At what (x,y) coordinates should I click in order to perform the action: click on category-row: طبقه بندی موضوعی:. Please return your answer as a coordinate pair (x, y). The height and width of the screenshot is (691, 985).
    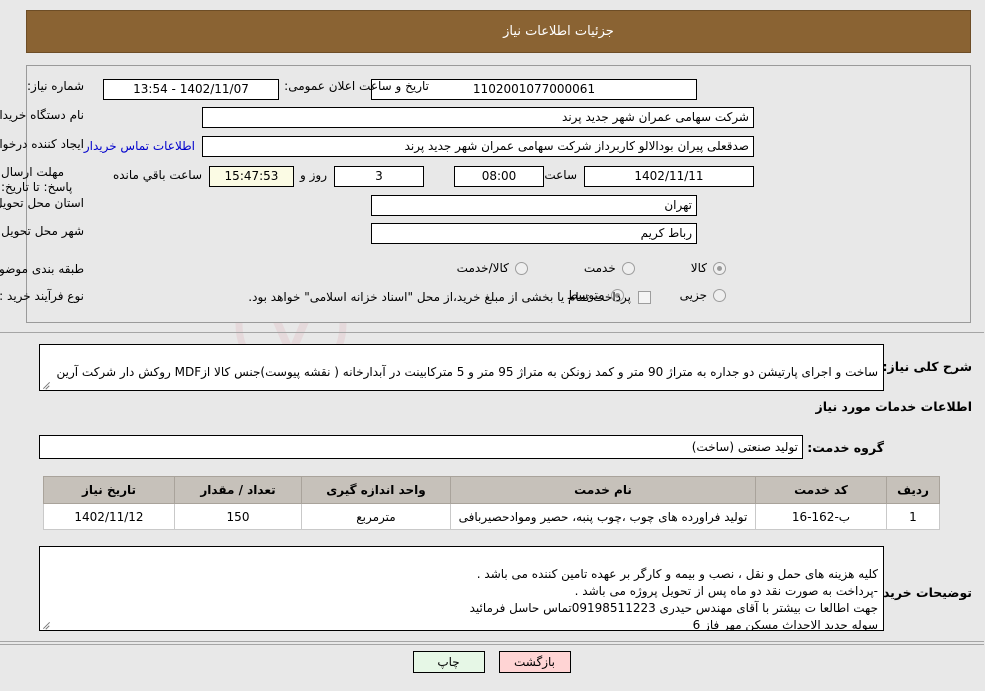
    Looking at the image, I should click on (42, 269).